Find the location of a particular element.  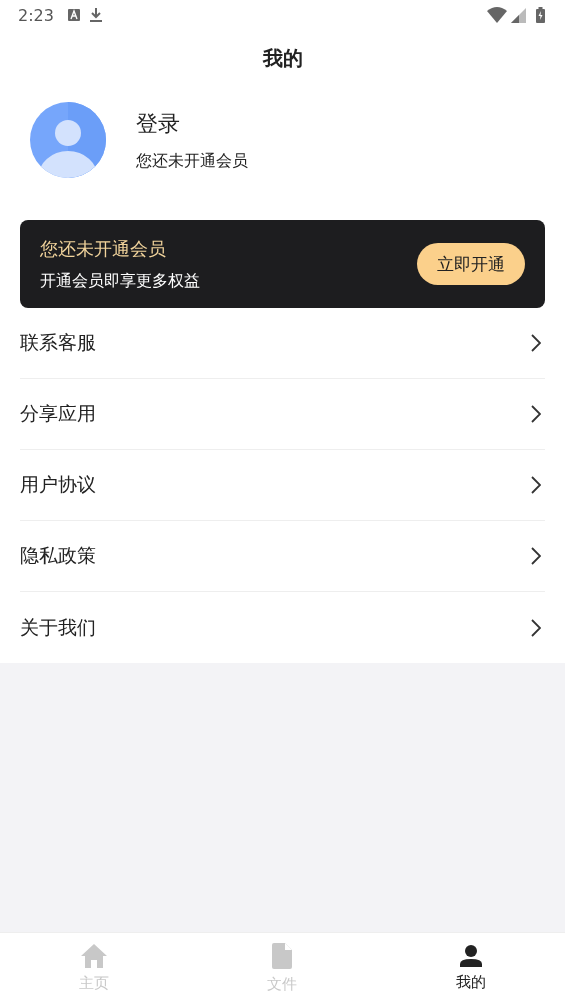

menu-item: 联系客服 is located at coordinates (58, 343).